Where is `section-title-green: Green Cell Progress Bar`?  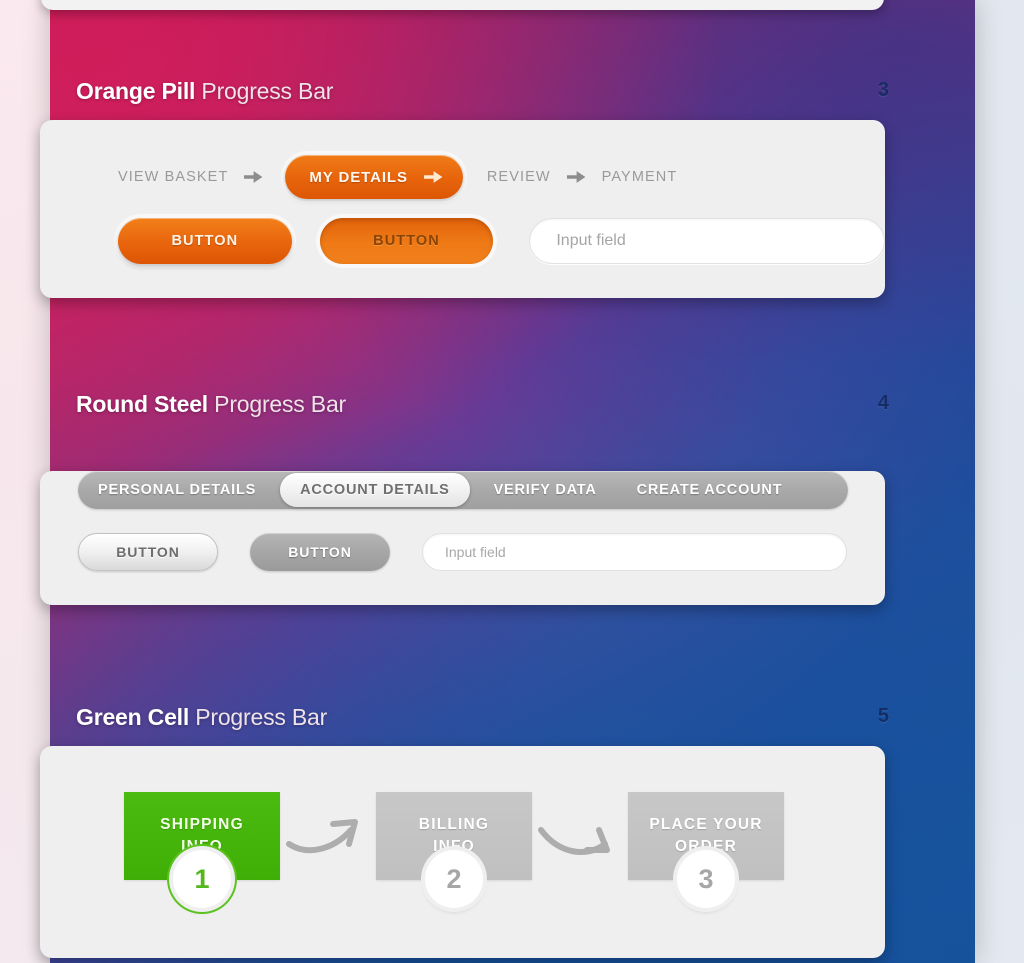
section-title-green: Green Cell Progress Bar is located at coordinates (201, 717).